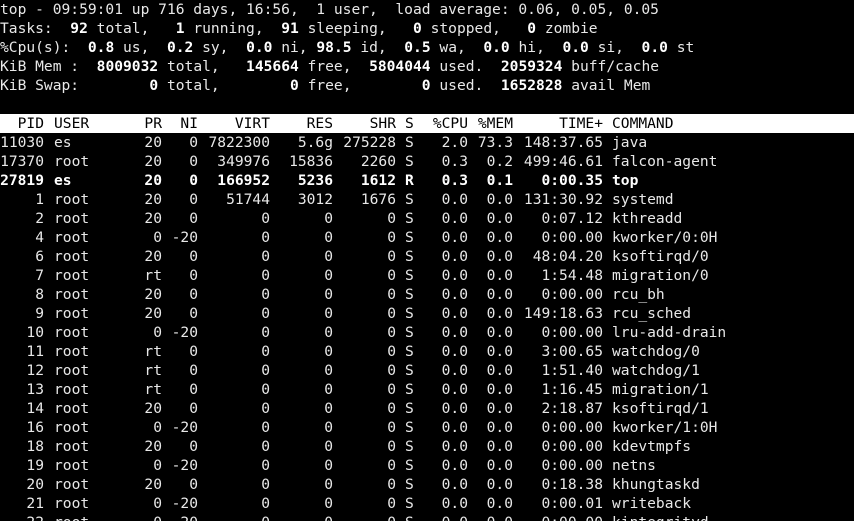 This screenshot has width=854, height=521. Describe the element at coordinates (427, 408) in the screenshot. I see `process-row: 14 root 20 0 0 0 0 S 0.0 0.0 2:18.87 ksoftirqd/1` at that location.